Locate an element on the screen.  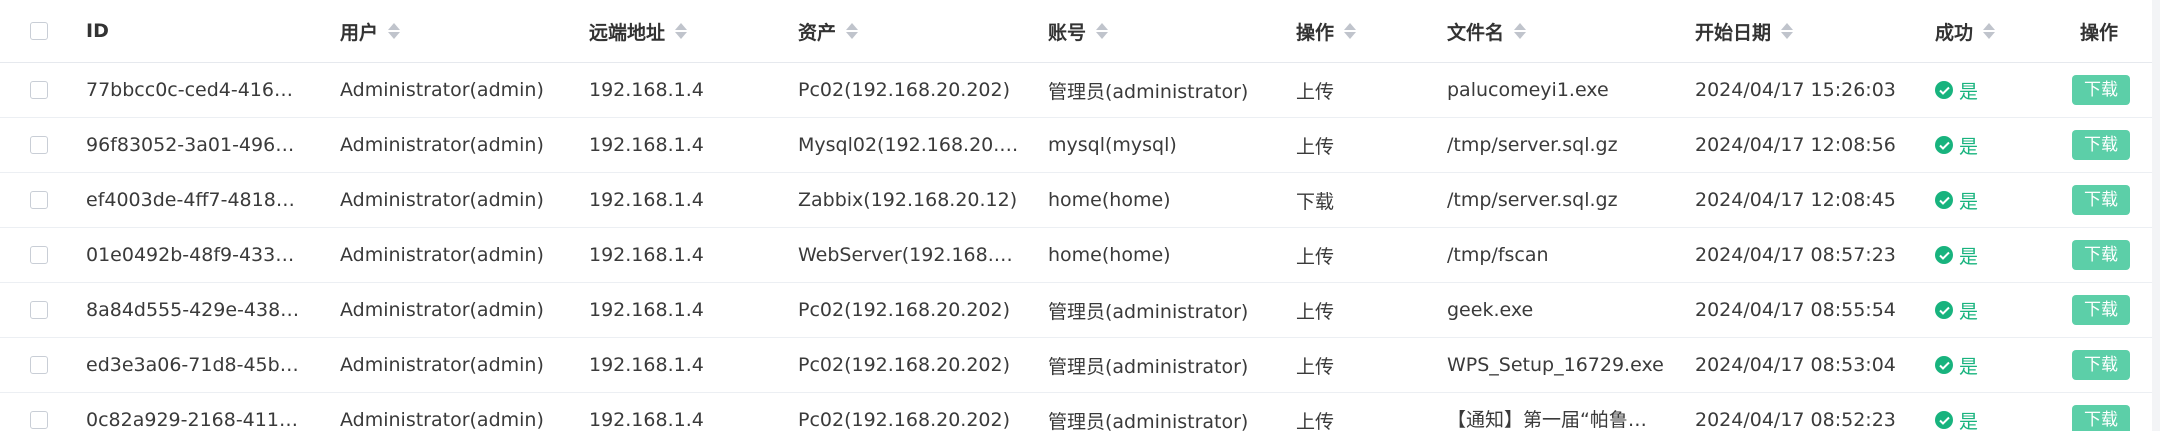
select-all-checkbox is located at coordinates (39, 31).